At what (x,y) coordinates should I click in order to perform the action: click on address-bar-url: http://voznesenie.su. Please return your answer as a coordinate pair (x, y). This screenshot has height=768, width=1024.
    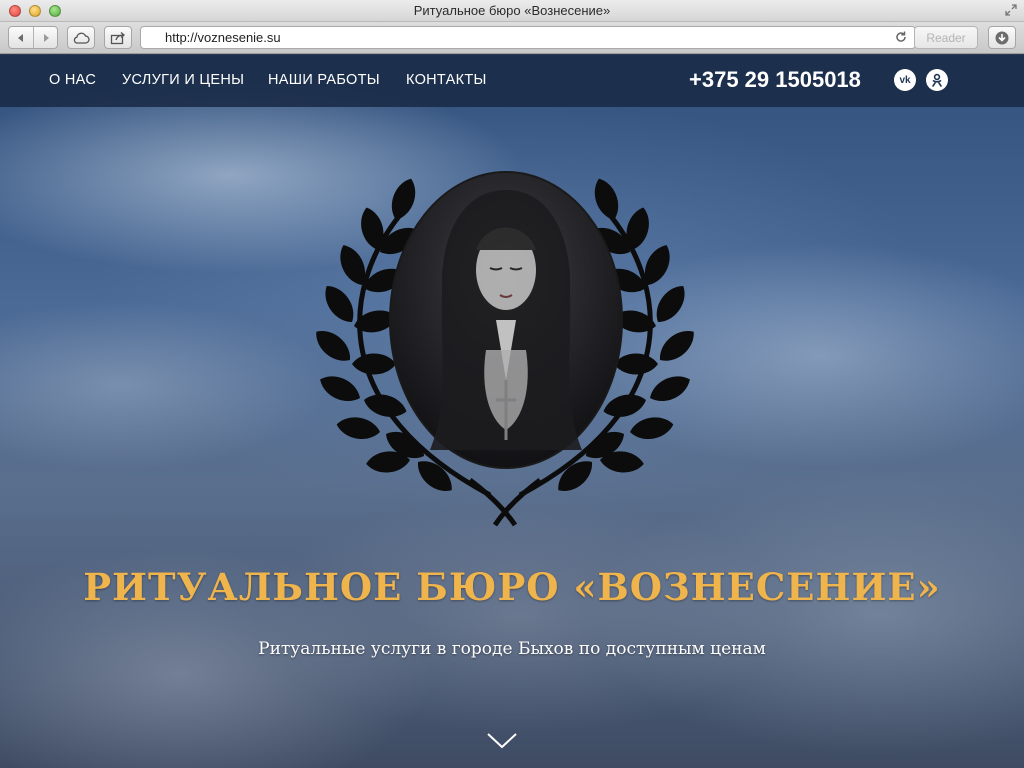
    Looking at the image, I should click on (223, 37).